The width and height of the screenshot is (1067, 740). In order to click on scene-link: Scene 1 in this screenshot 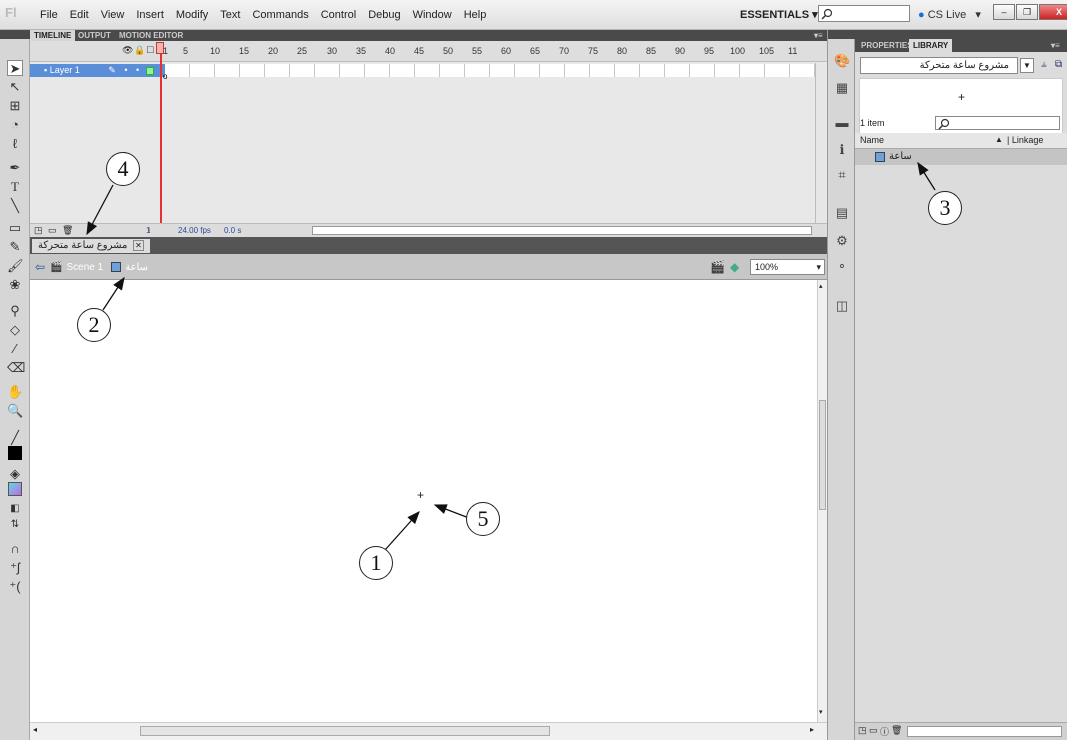, I will do `click(85, 267)`.